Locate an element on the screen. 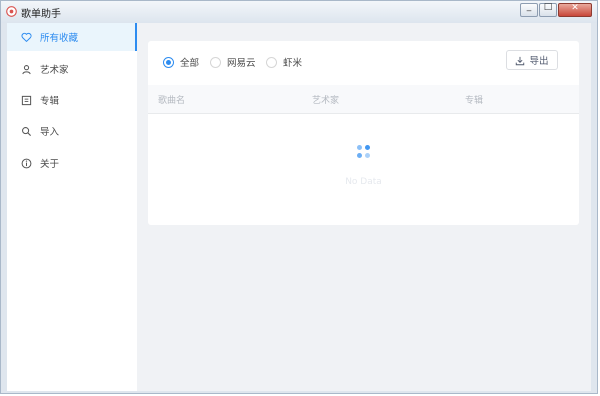 Image resolution: width=600 pixels, height=396 pixels. title-bar: 歌单助手 _ □ ✕ is located at coordinates (299, 12).